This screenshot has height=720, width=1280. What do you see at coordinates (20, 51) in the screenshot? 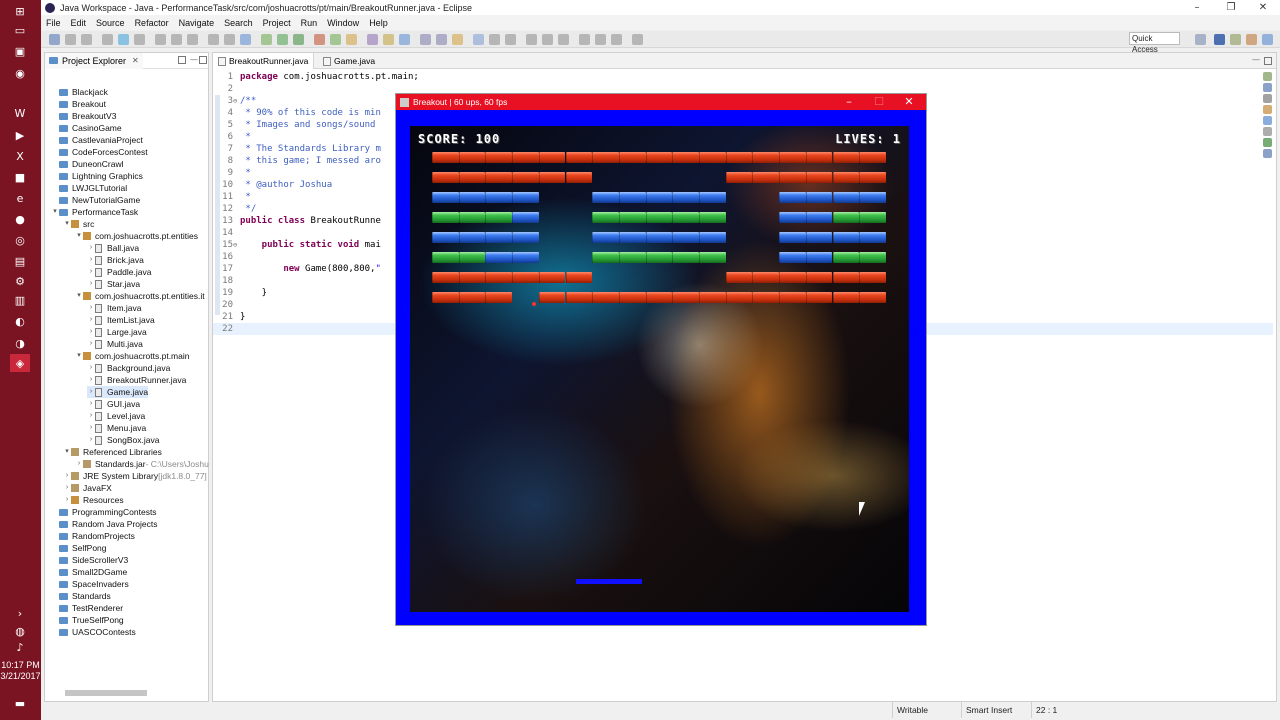
I see `file-explorer-icon: ▣` at bounding box center [20, 51].